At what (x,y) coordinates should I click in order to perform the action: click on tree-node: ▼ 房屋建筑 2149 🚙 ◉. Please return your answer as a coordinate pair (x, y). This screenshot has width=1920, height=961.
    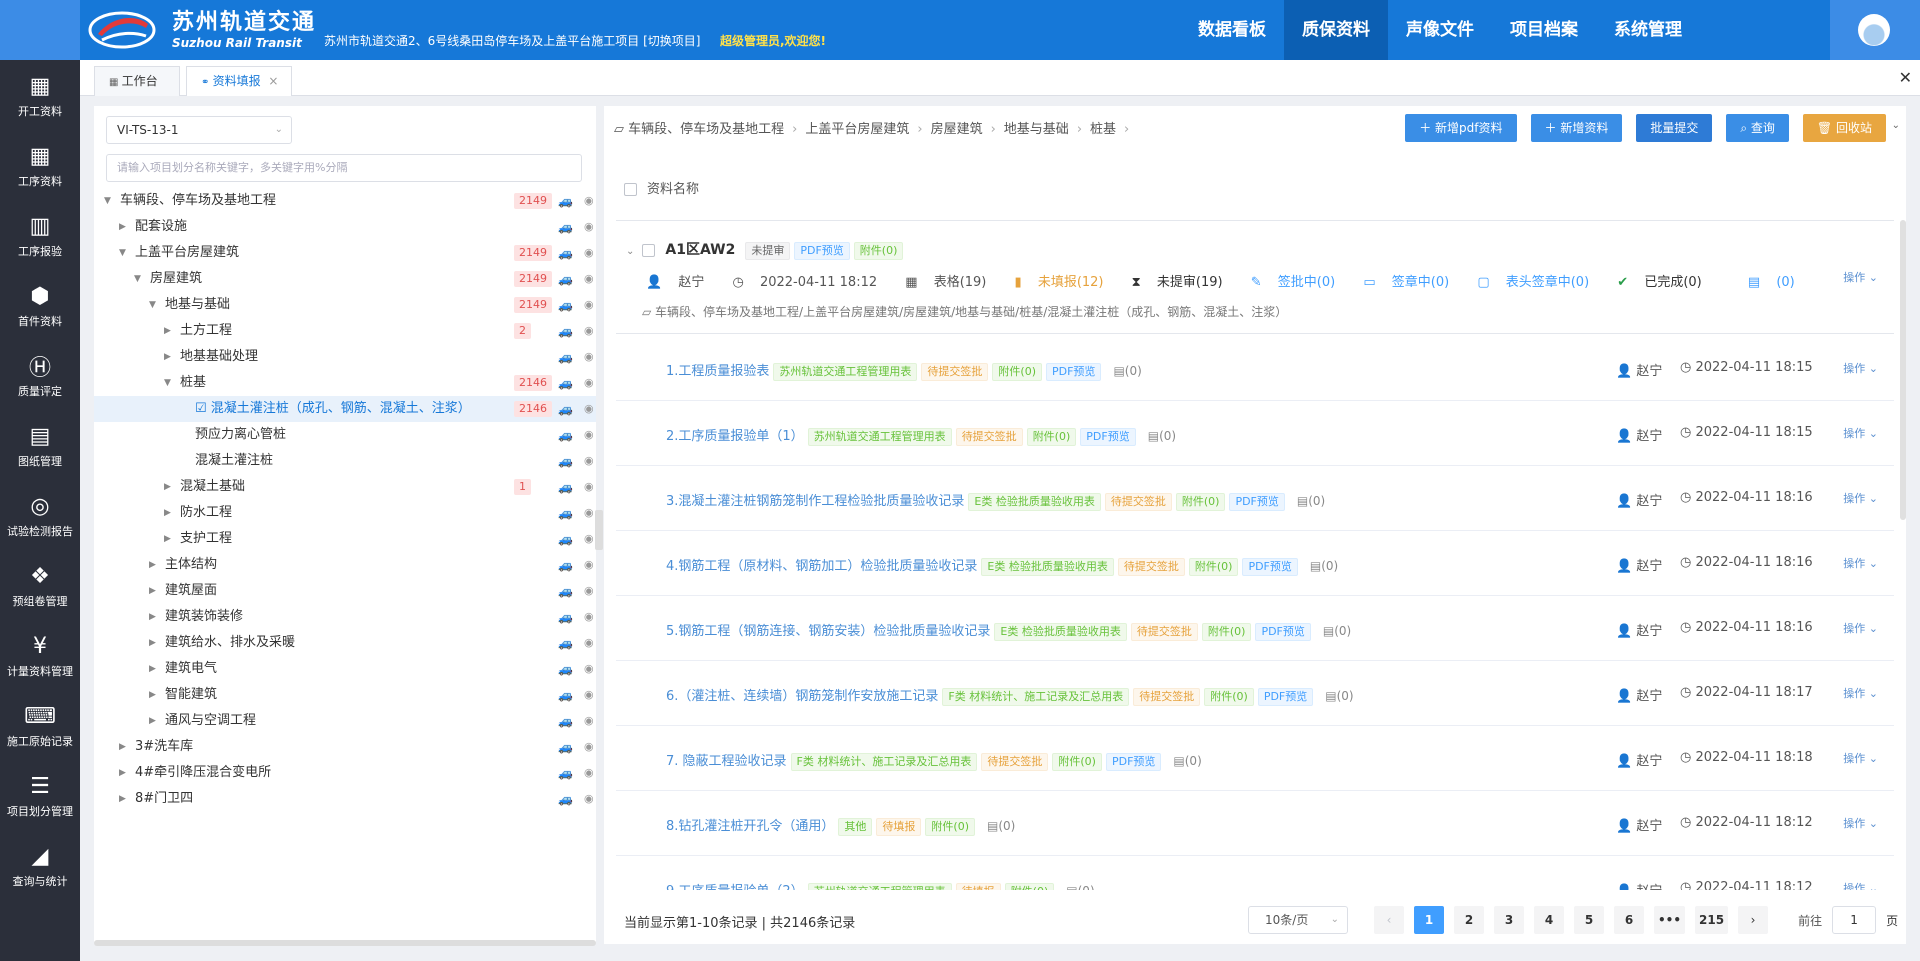
    Looking at the image, I should click on (345, 279).